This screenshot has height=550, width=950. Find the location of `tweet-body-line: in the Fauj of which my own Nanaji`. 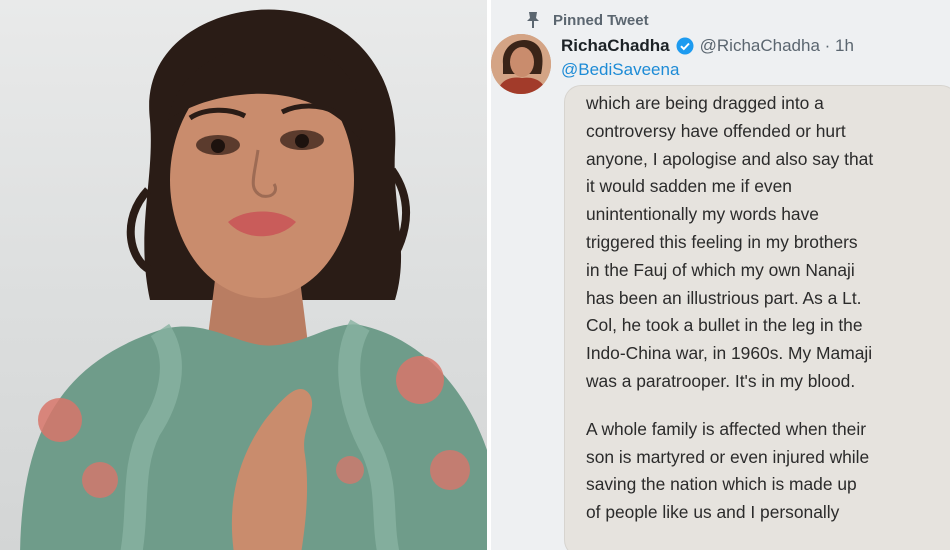

tweet-body-line: in the Fauj of which my own Nanaji is located at coordinates (720, 269).